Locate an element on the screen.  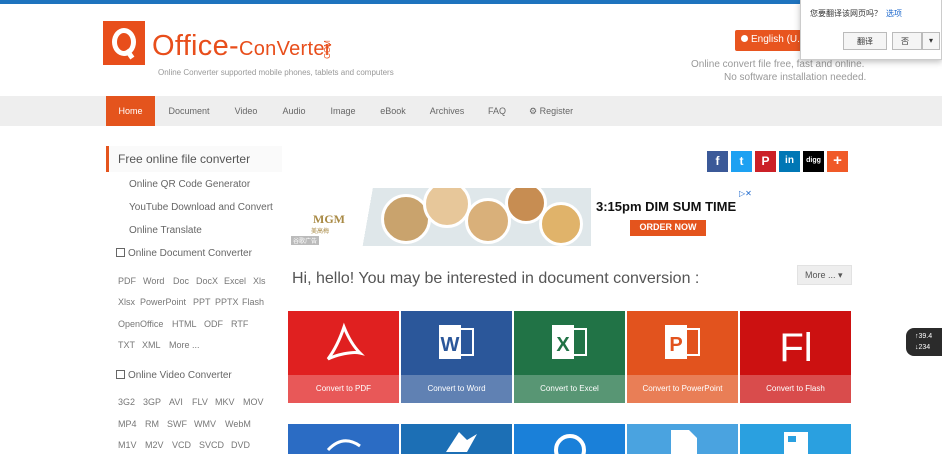
video-format-link: FLV is located at coordinates (200, 402).